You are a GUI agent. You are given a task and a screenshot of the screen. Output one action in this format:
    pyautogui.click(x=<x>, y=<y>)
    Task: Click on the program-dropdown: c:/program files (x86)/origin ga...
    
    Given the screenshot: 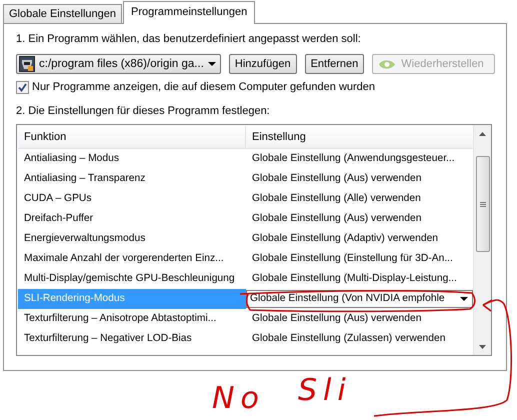 What is the action you would take?
    pyautogui.click(x=118, y=64)
    